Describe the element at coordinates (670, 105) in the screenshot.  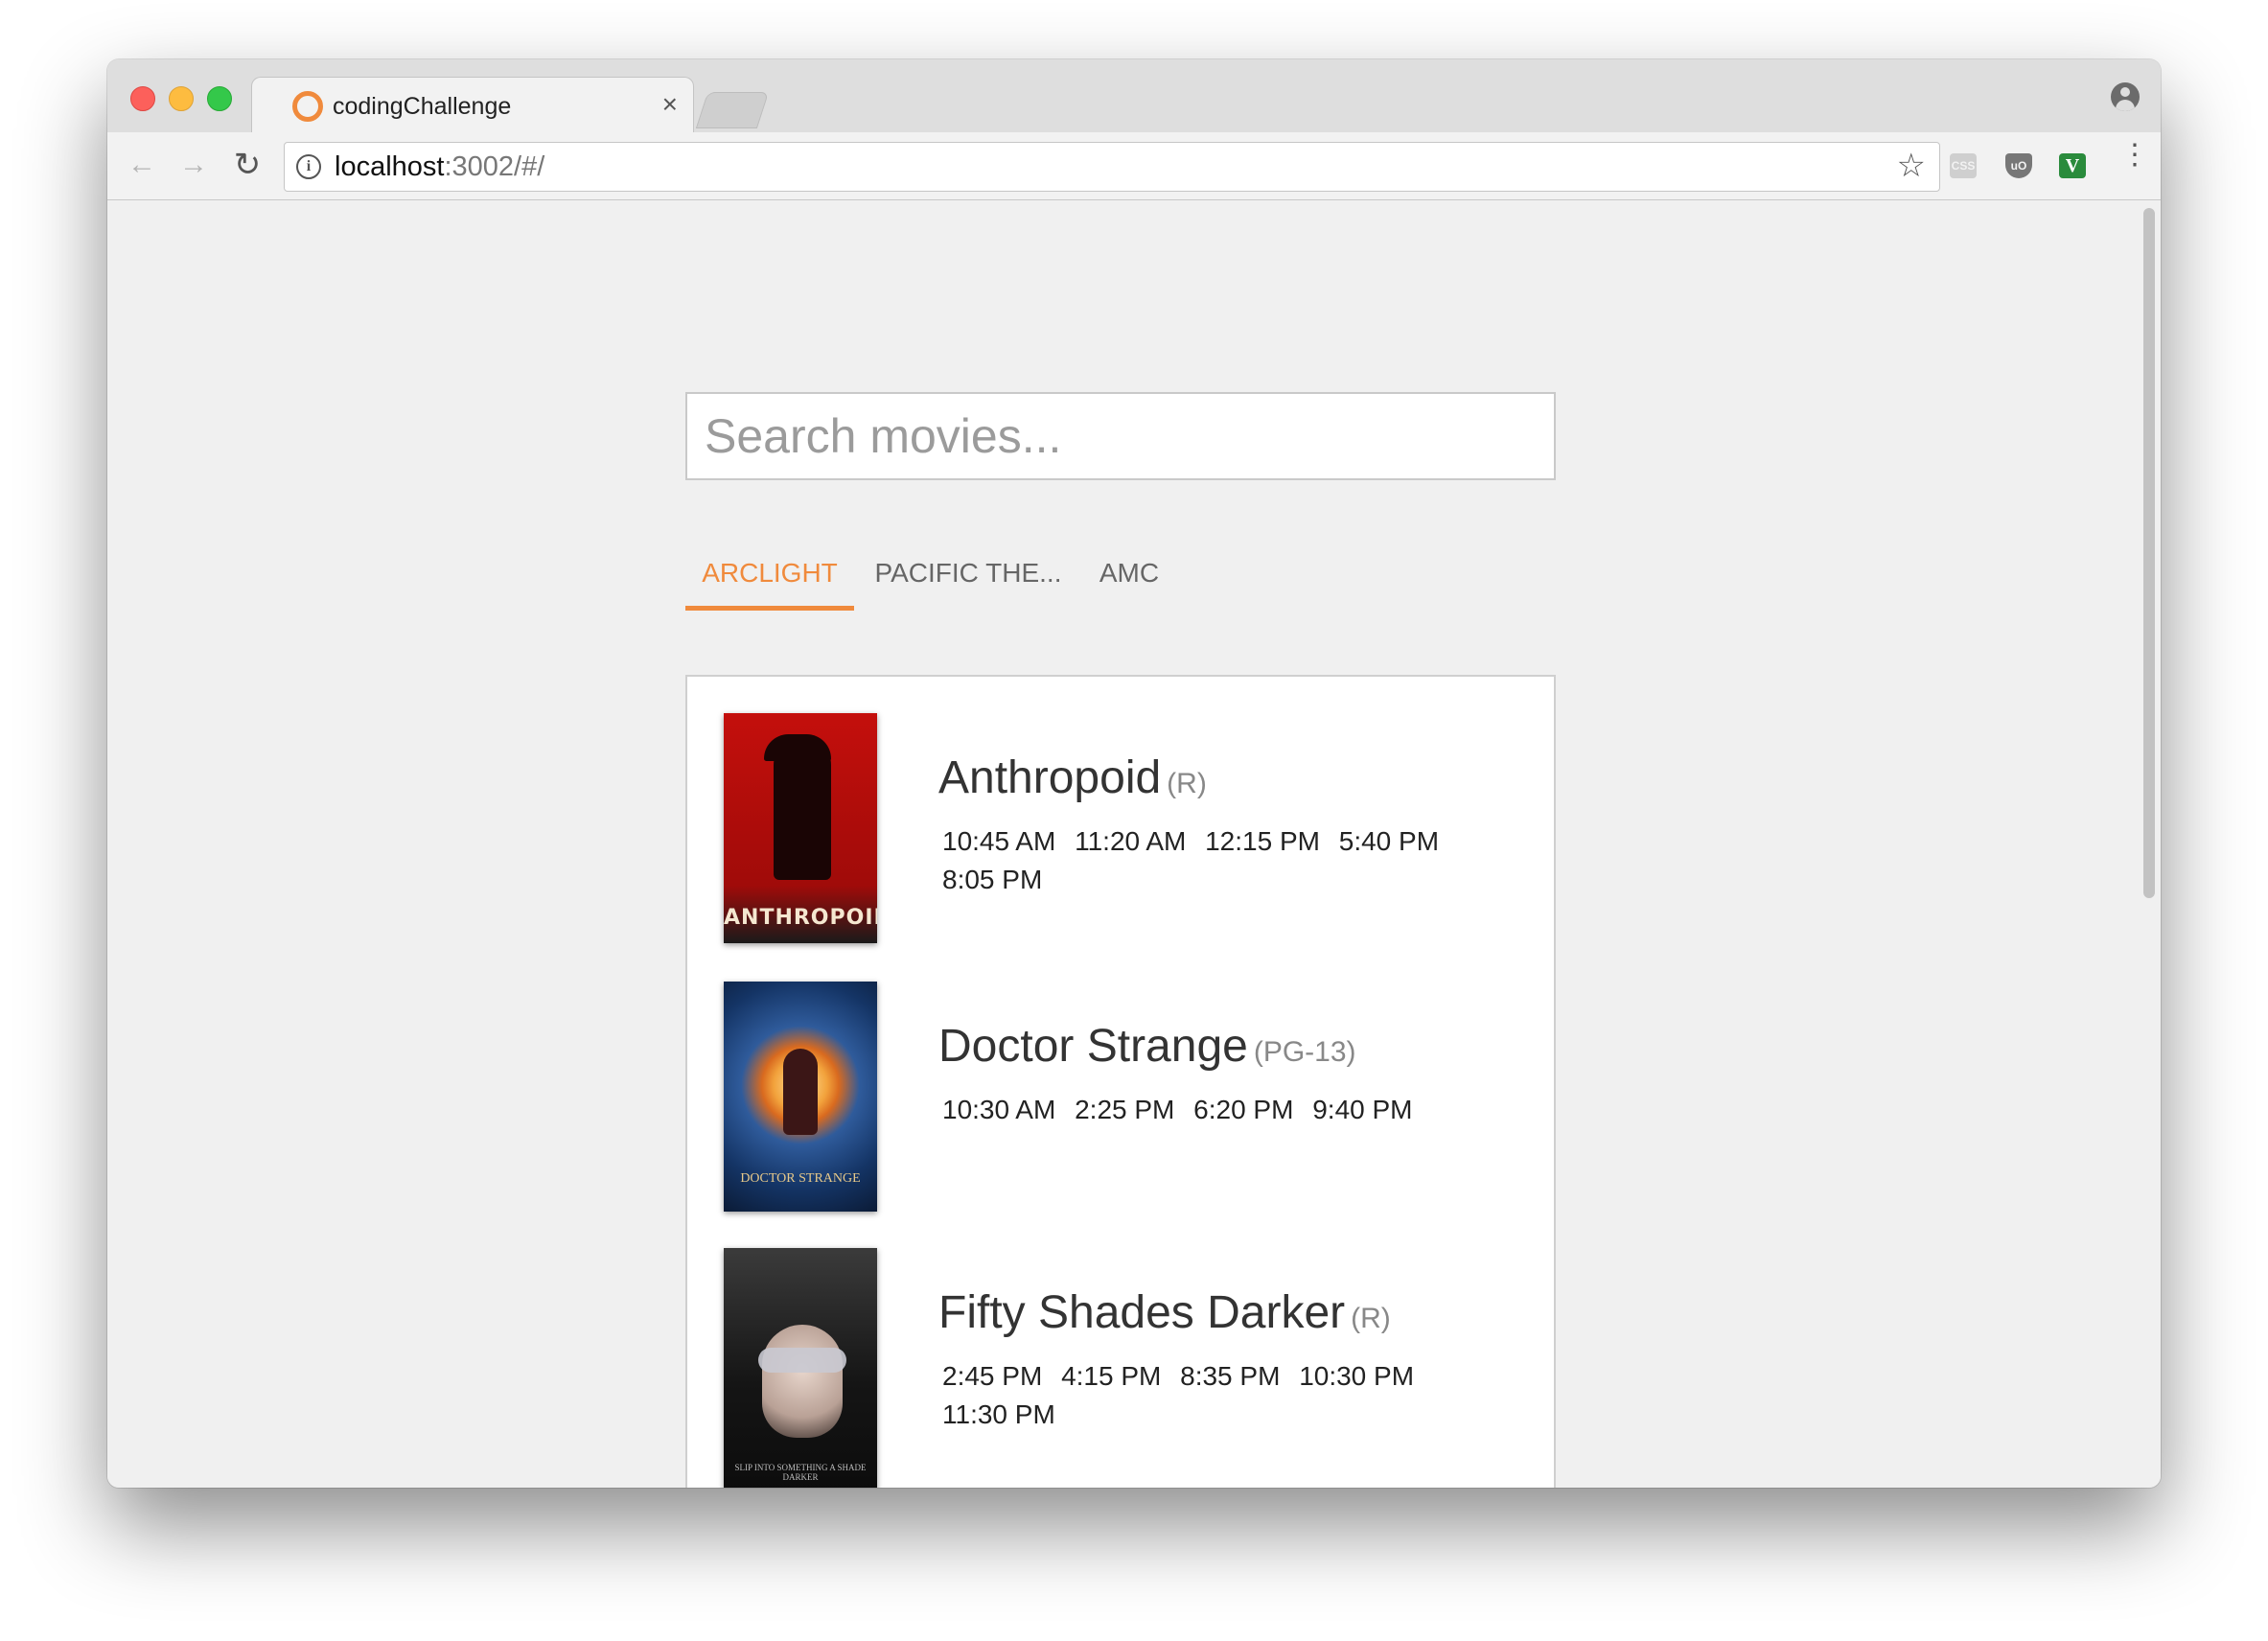
I see `tab-close-icon: ×` at that location.